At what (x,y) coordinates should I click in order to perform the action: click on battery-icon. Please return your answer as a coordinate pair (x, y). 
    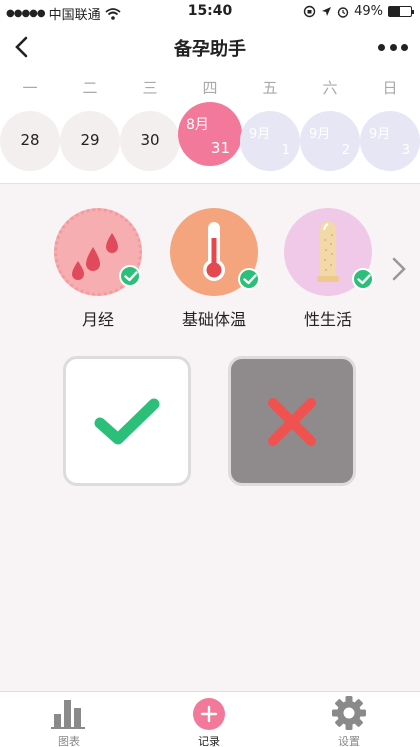
    Looking at the image, I should click on (401, 11).